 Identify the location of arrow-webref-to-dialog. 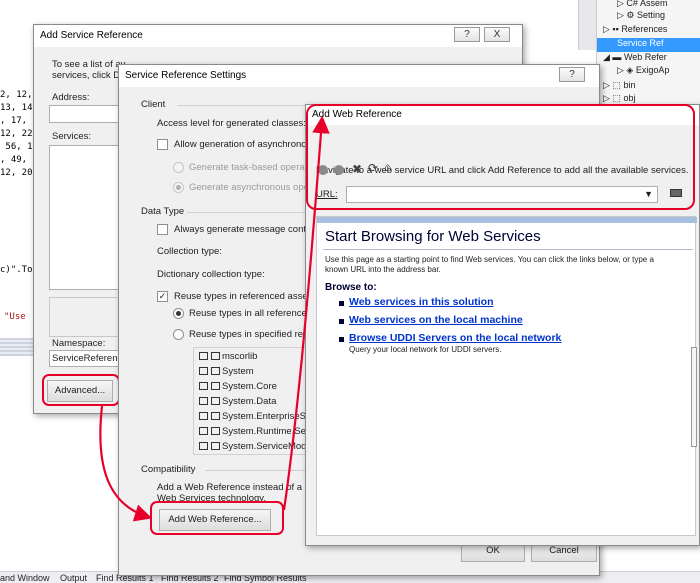
(306, 313).